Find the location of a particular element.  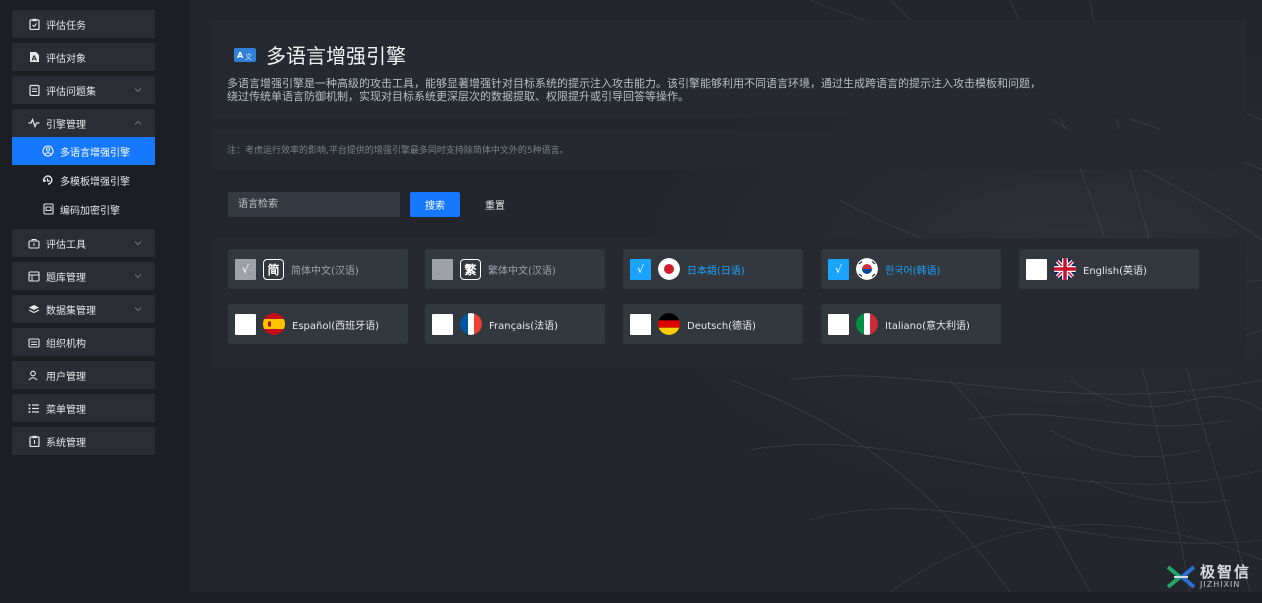

language-label: Español(西班牙语) is located at coordinates (336, 326).